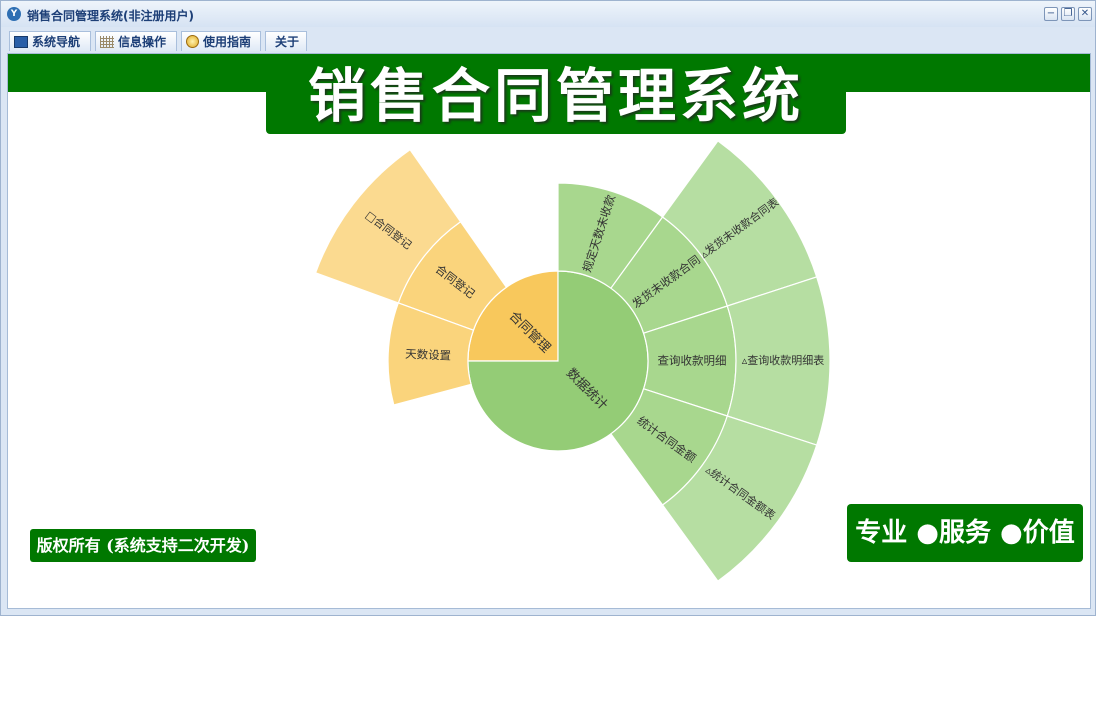 This screenshot has height=716, width=1098. Describe the element at coordinates (142, 42) in the screenshot. I see `menu-label: 信息操作` at that location.